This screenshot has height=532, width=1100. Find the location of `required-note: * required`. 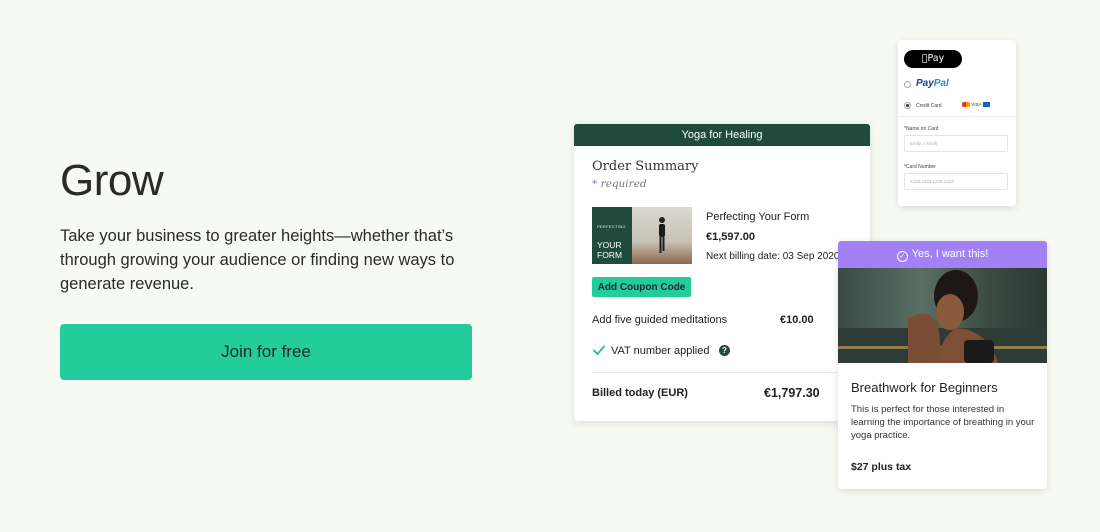

required-note: * required is located at coordinates (619, 184).